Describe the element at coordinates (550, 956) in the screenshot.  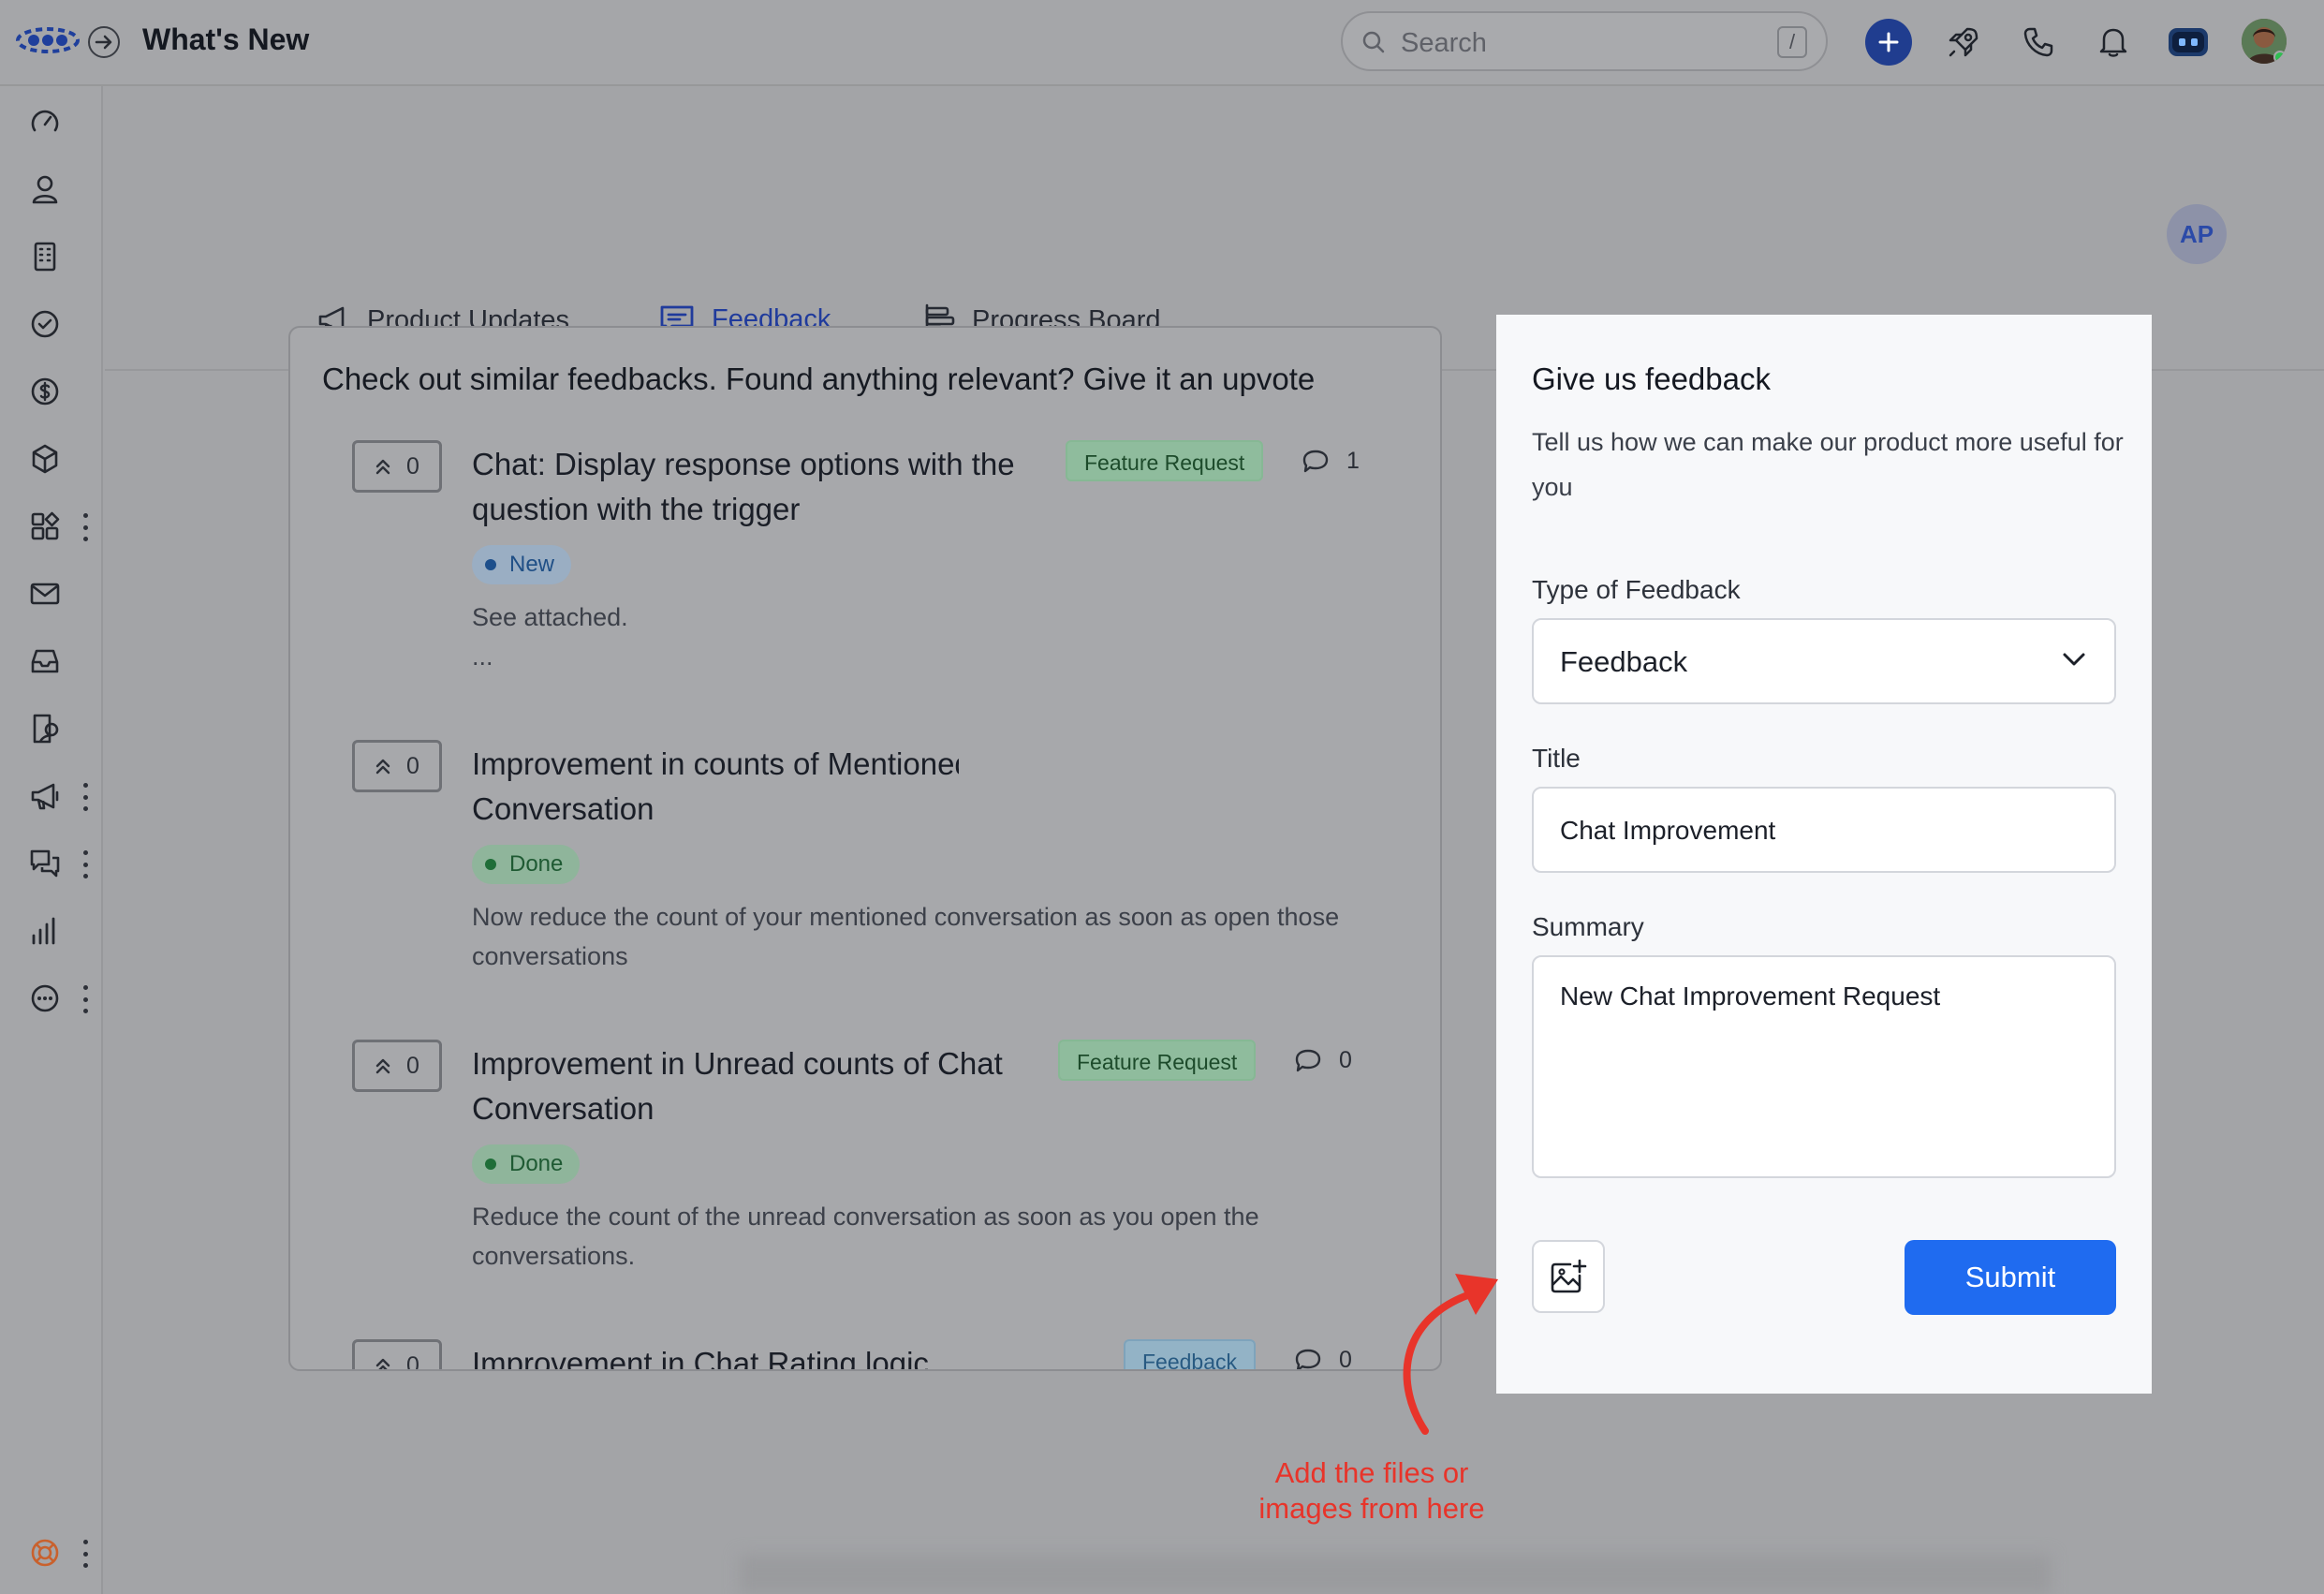
I see `description-line: conversations` at that location.